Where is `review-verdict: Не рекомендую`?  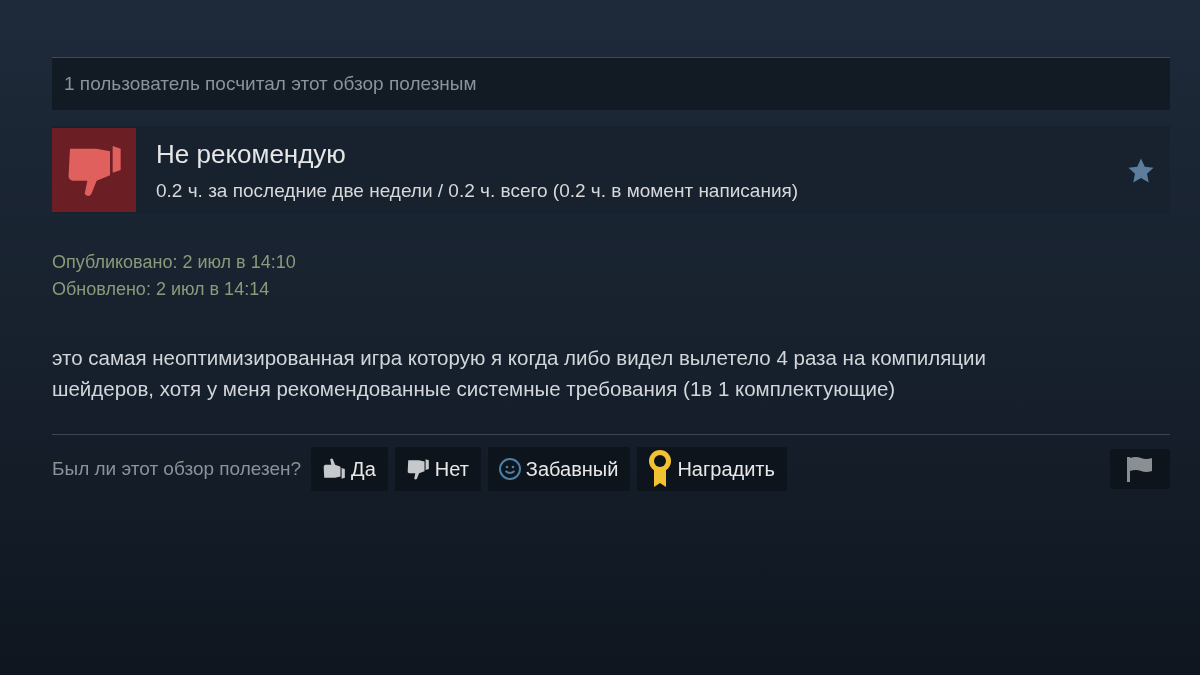
review-verdict: Не рекомендую is located at coordinates (251, 154).